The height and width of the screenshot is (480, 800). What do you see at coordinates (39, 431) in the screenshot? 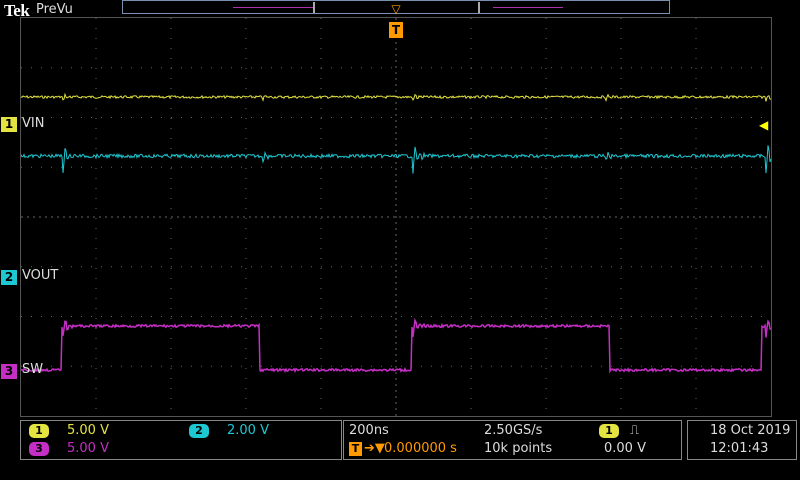
I see `ch1-badge: 1` at bounding box center [39, 431].